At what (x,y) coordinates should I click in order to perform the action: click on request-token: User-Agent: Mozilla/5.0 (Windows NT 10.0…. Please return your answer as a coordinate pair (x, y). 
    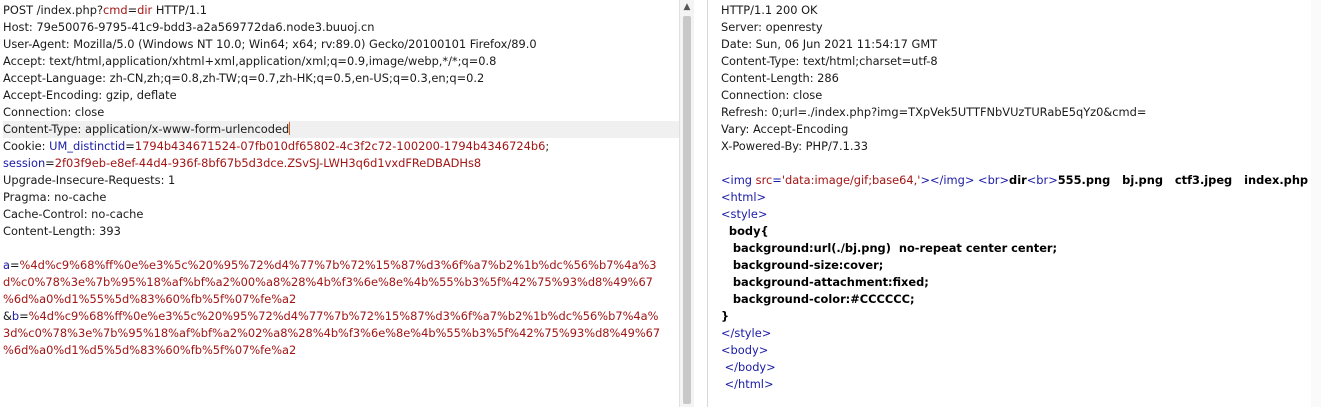
    Looking at the image, I should click on (270, 44).